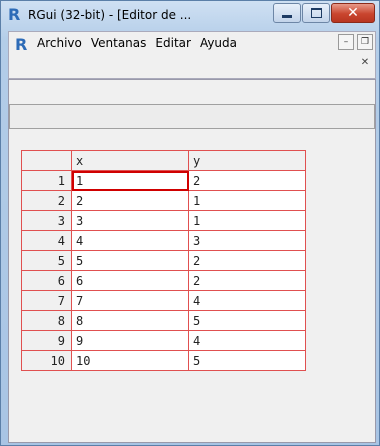  I want to click on child-window-controls: – ❐ ✕, so click(354, 52).